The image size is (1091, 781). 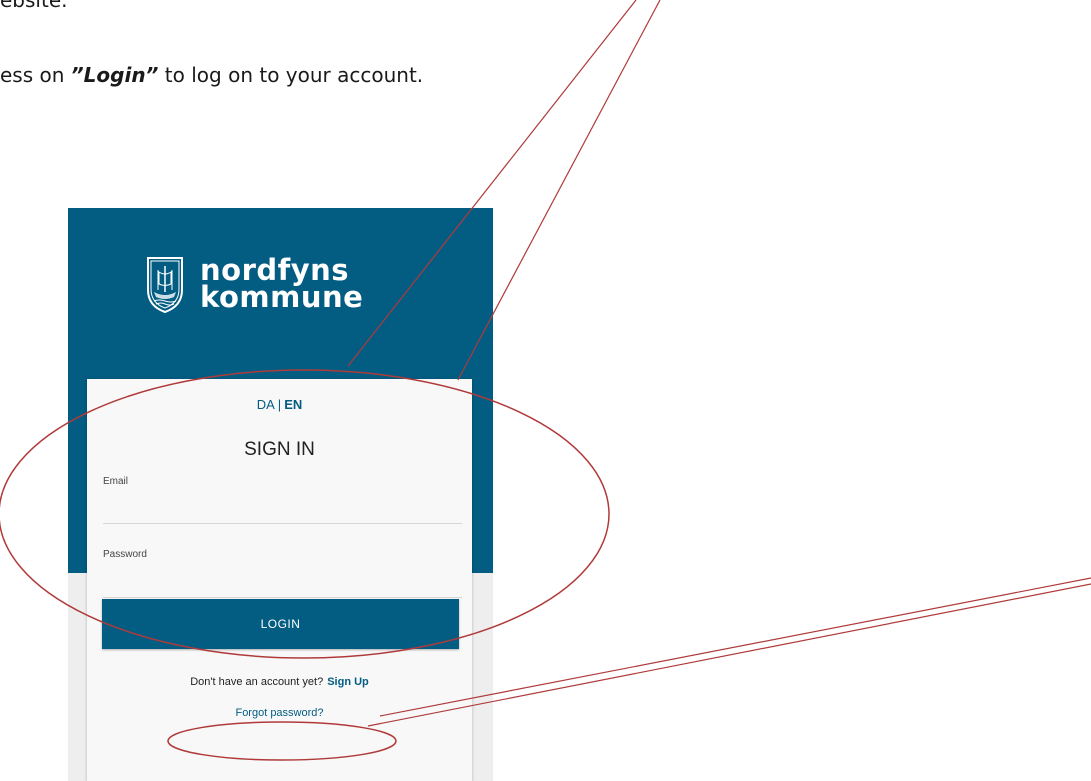 I want to click on email-field, so click(x=282, y=510).